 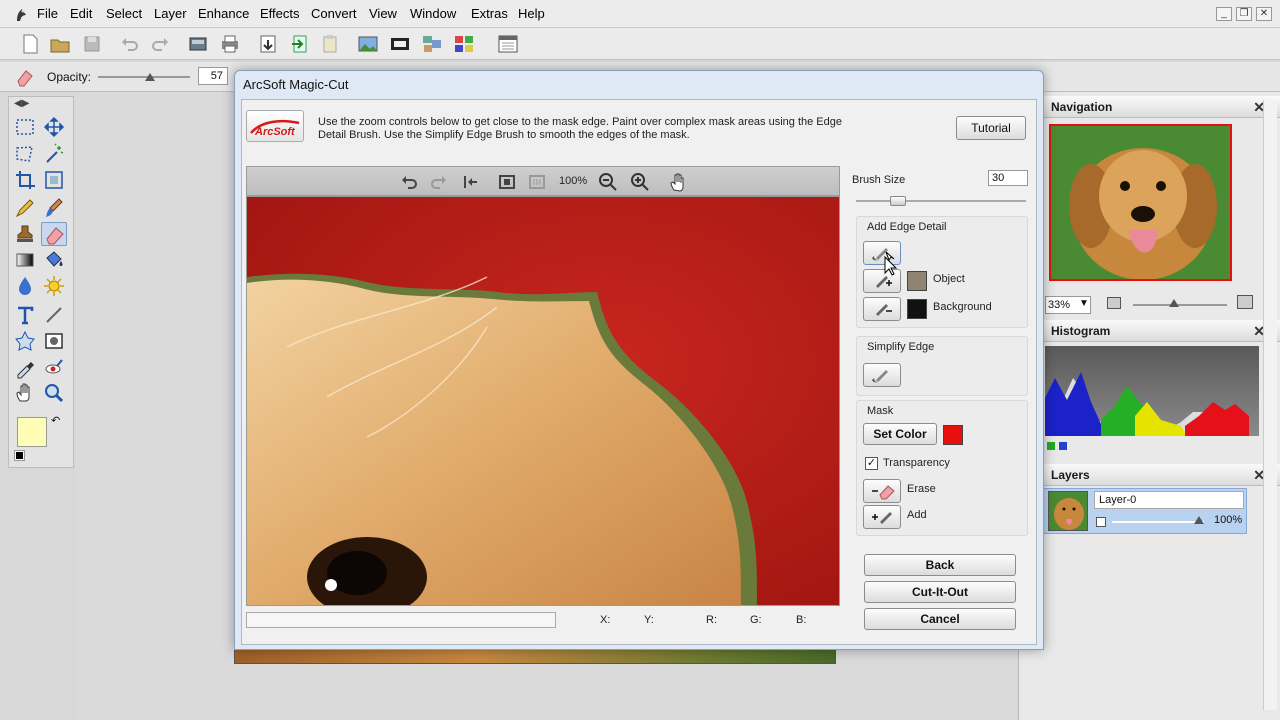 What do you see at coordinates (25, 77) in the screenshot?
I see `eraser-icon` at bounding box center [25, 77].